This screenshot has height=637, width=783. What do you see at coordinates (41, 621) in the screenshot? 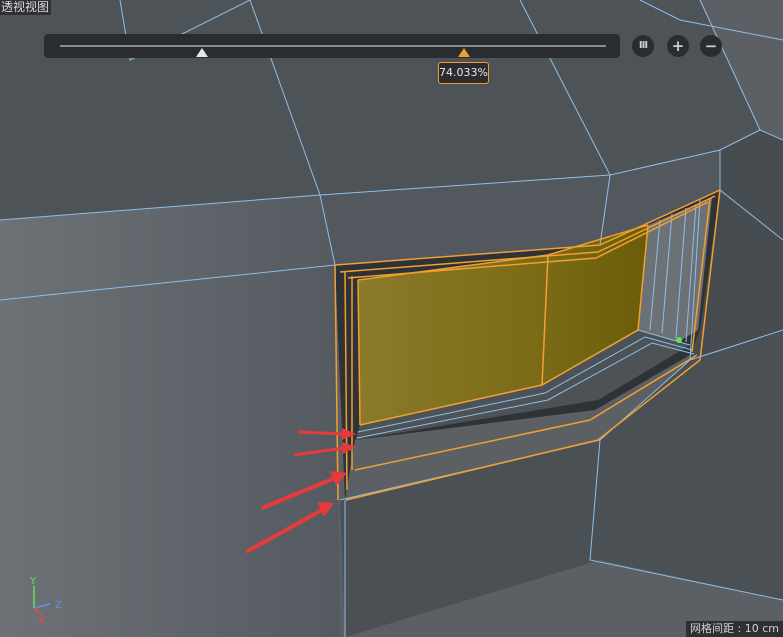
I see `axis-x-label: X` at bounding box center [41, 621].